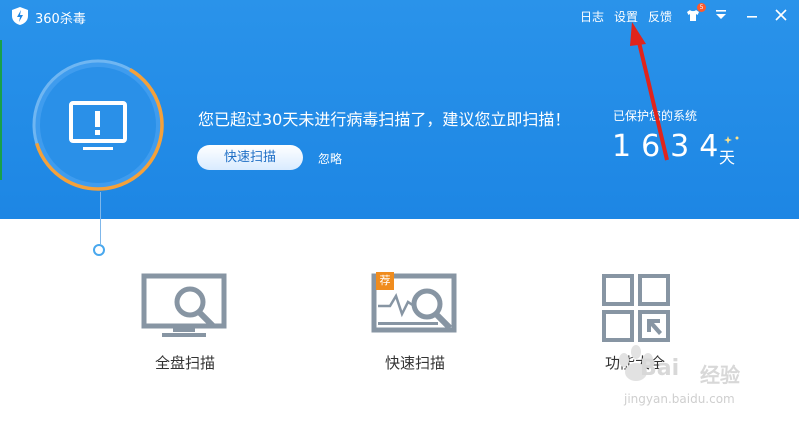 Image resolution: width=799 pixels, height=425 pixels. I want to click on watermark-brand-cn: 经验, so click(720, 375).